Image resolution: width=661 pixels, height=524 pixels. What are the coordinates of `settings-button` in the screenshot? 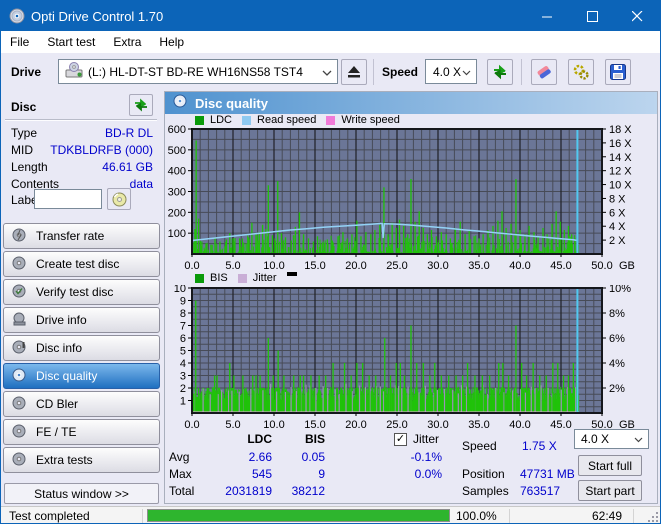 It's located at (581, 72).